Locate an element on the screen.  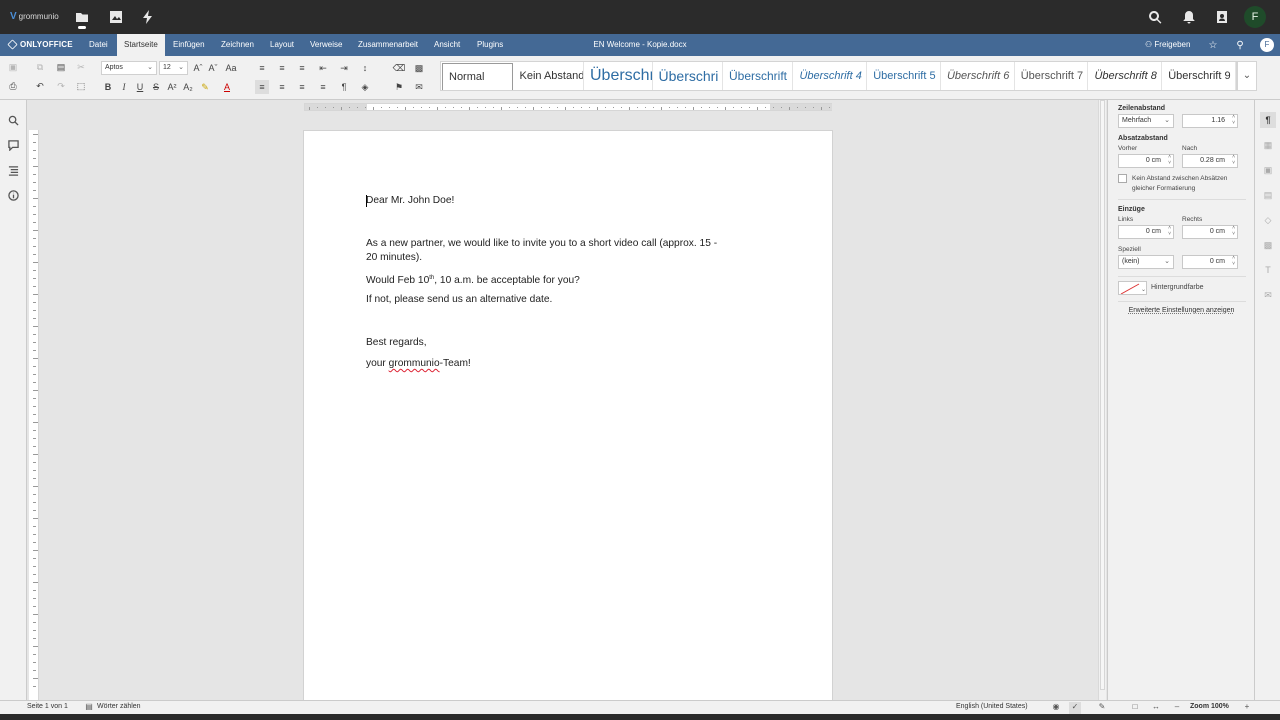
globe-icon: ◉ is located at coordinates (1056, 708).